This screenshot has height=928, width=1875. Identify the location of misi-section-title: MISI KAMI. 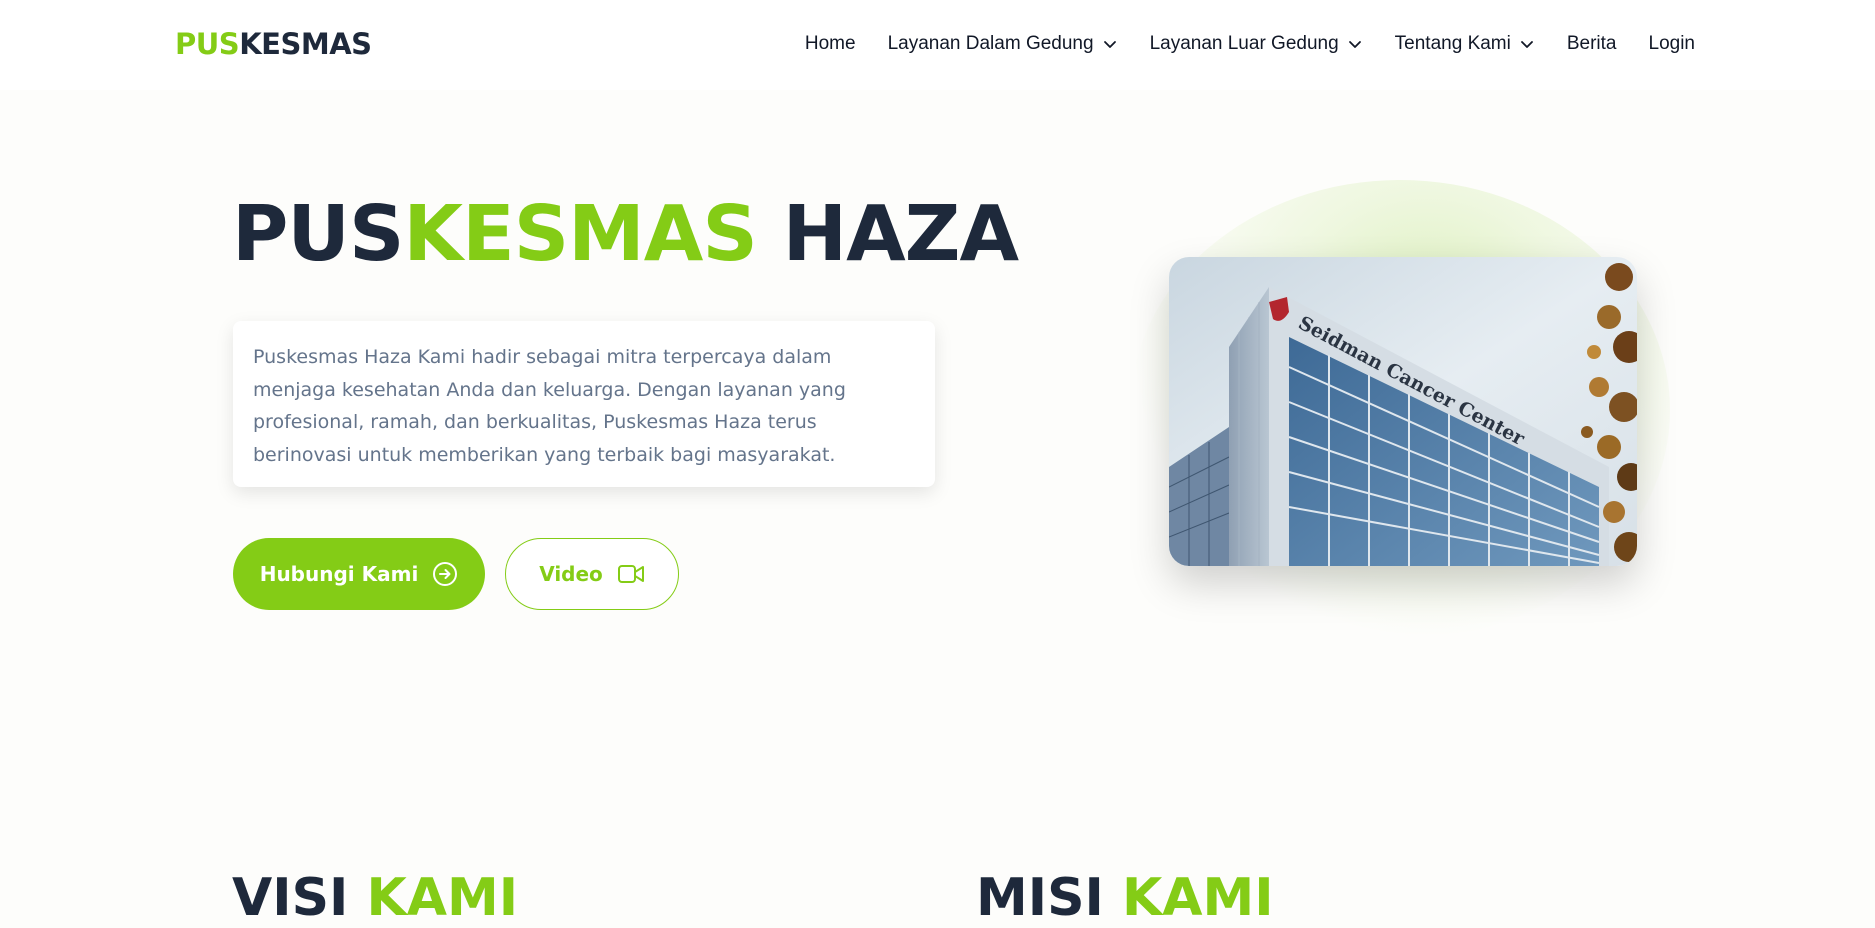
(1125, 898).